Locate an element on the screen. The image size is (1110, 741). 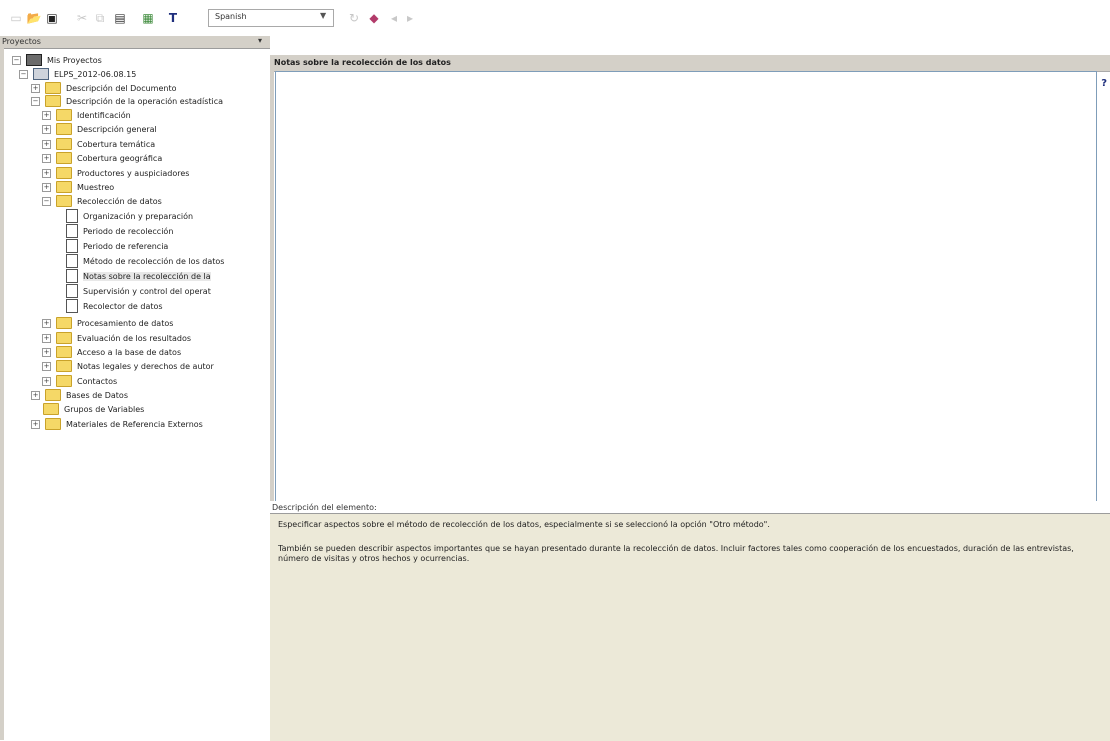
tree-node-contactos: + Contactos is located at coordinates (79, 381).